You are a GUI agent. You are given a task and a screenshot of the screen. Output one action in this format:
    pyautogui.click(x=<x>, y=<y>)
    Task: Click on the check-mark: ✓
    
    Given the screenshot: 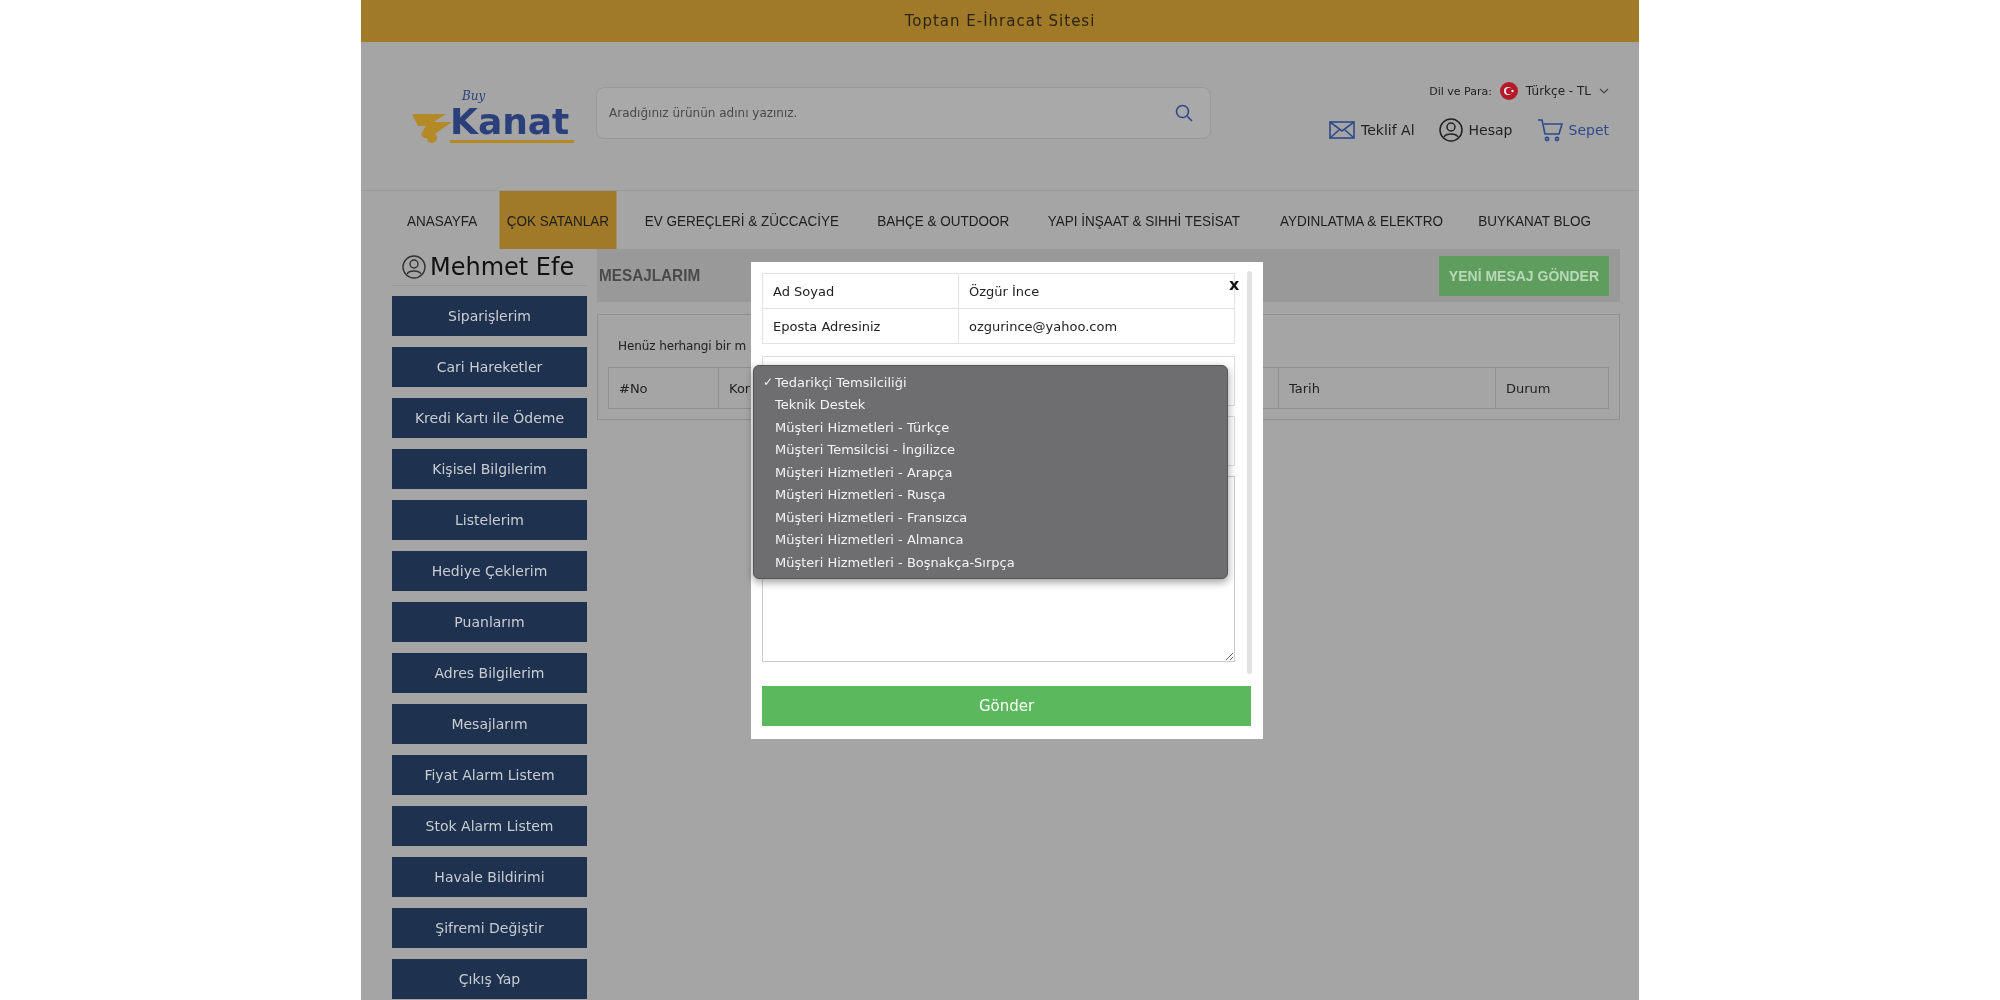 What is the action you would take?
    pyautogui.click(x=769, y=382)
    